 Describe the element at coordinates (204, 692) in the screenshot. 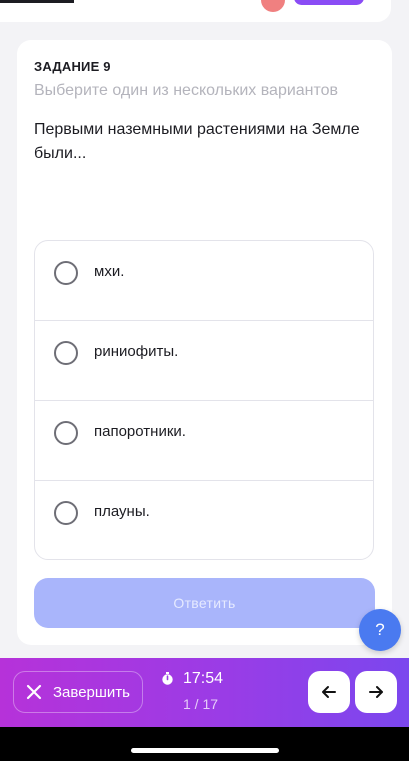

I see `bottom-bar: Завершить 17:54 1 / 17` at that location.